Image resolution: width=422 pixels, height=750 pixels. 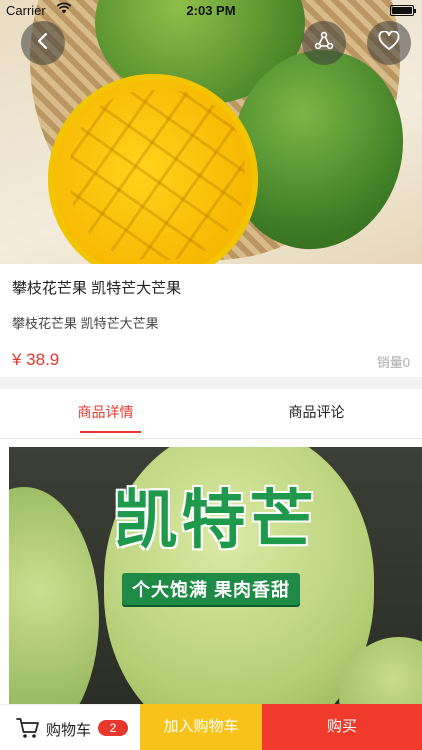 I want to click on chevron-left-icon, so click(x=43, y=43).